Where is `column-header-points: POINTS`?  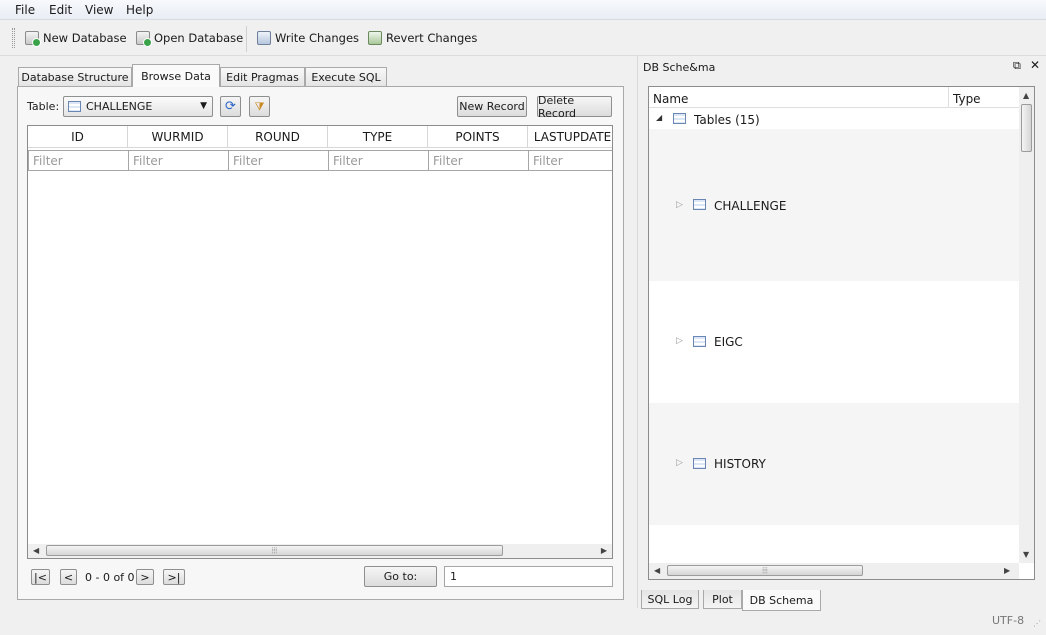 column-header-points: POINTS is located at coordinates (478, 137).